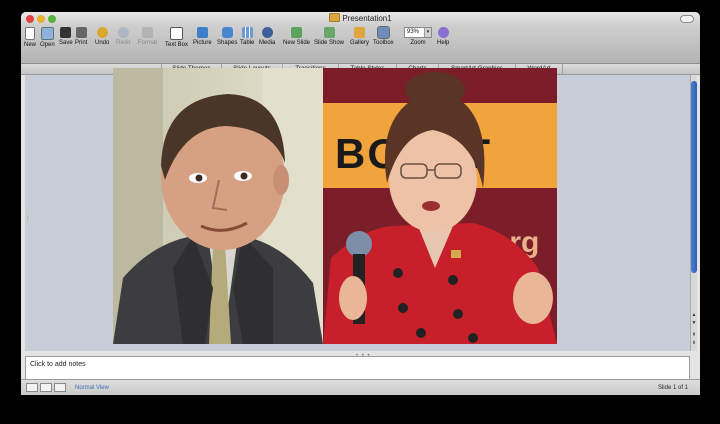 Image resolution: width=720 pixels, height=424 pixels. What do you see at coordinates (66, 43) in the screenshot?
I see `save-button-label: Save` at bounding box center [66, 43].